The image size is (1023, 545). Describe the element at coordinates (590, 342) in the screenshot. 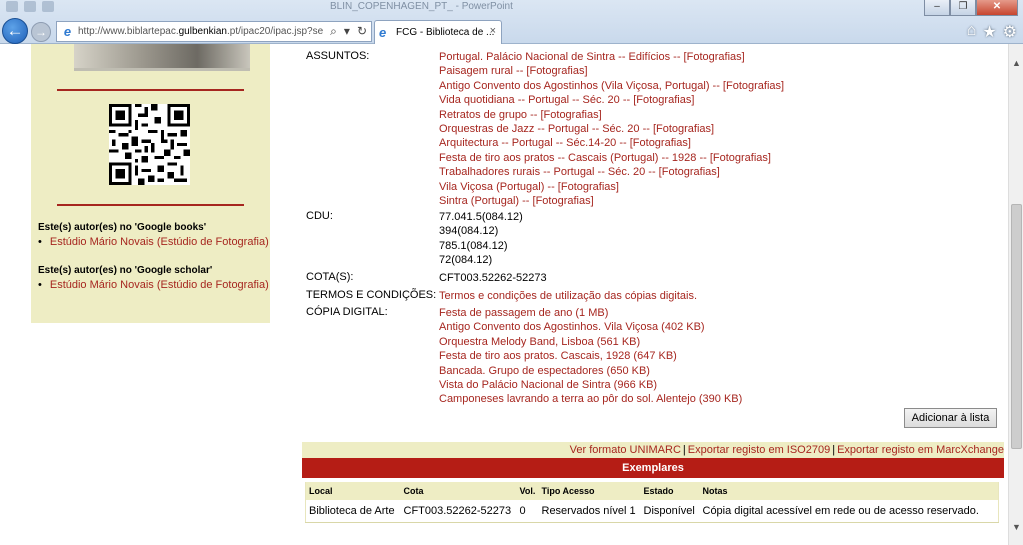

I see `digital-copy-link: Orquestra Melody Band, Lisboa (561 KB)` at that location.